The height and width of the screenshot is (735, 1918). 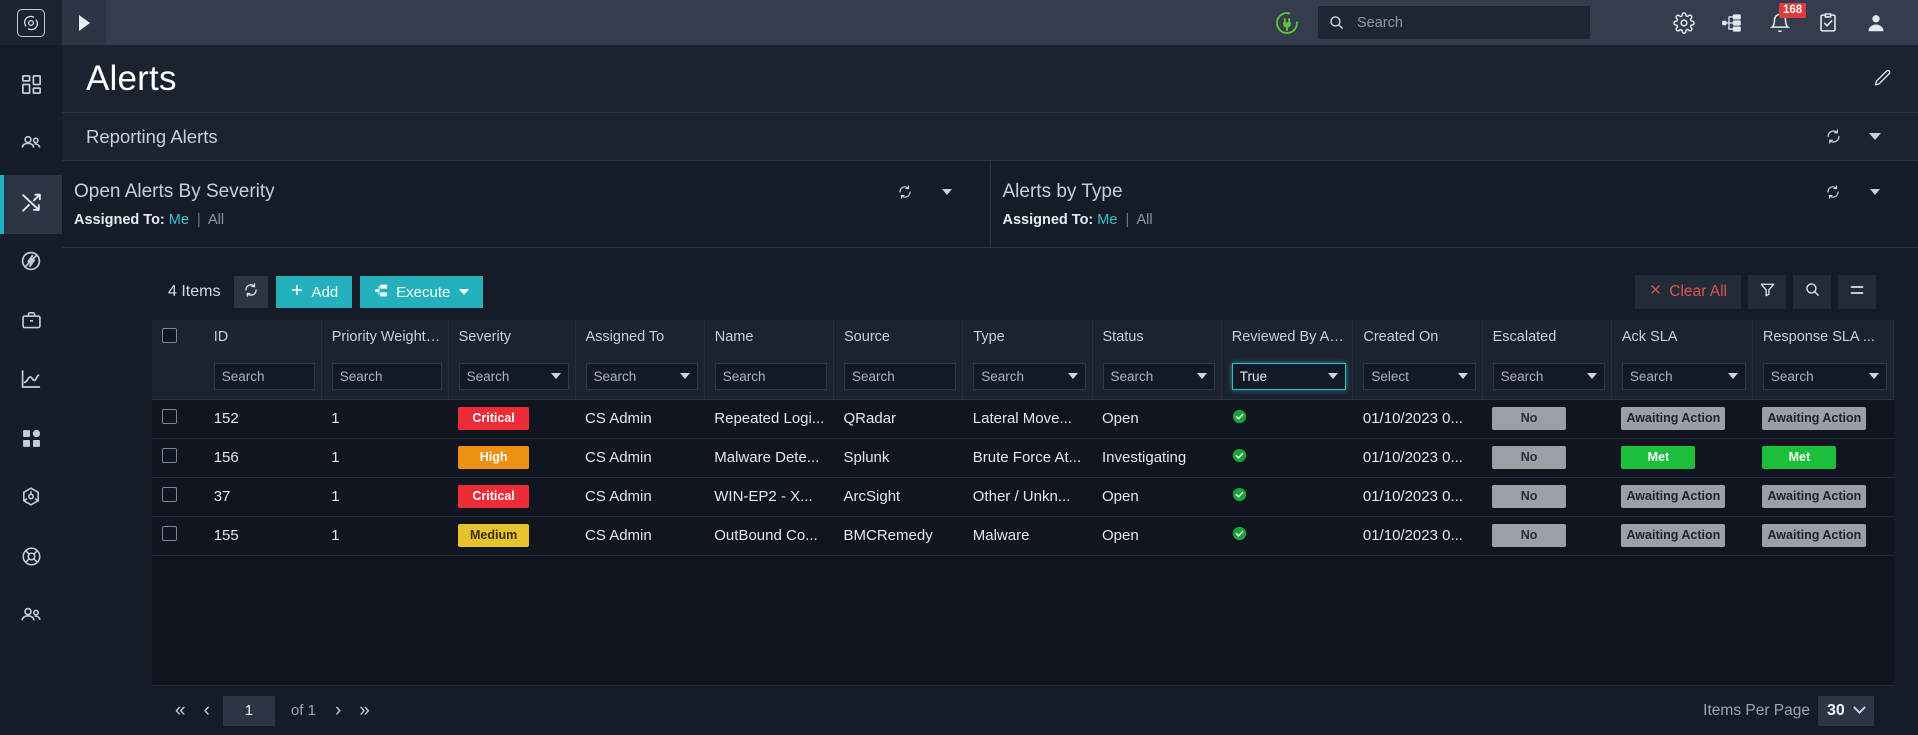 What do you see at coordinates (1547, 337) in the screenshot?
I see `col-header-escalated: Escalated` at bounding box center [1547, 337].